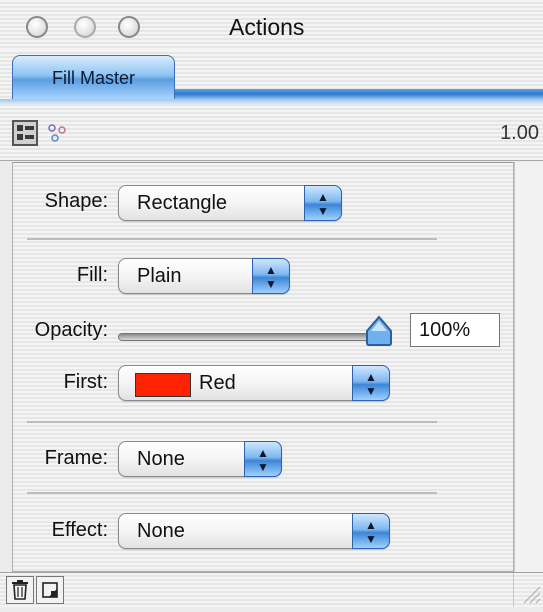 This screenshot has height=612, width=543. Describe the element at coordinates (254, 383) in the screenshot. I see `first-color-popup: Red ▲ ▼` at that location.